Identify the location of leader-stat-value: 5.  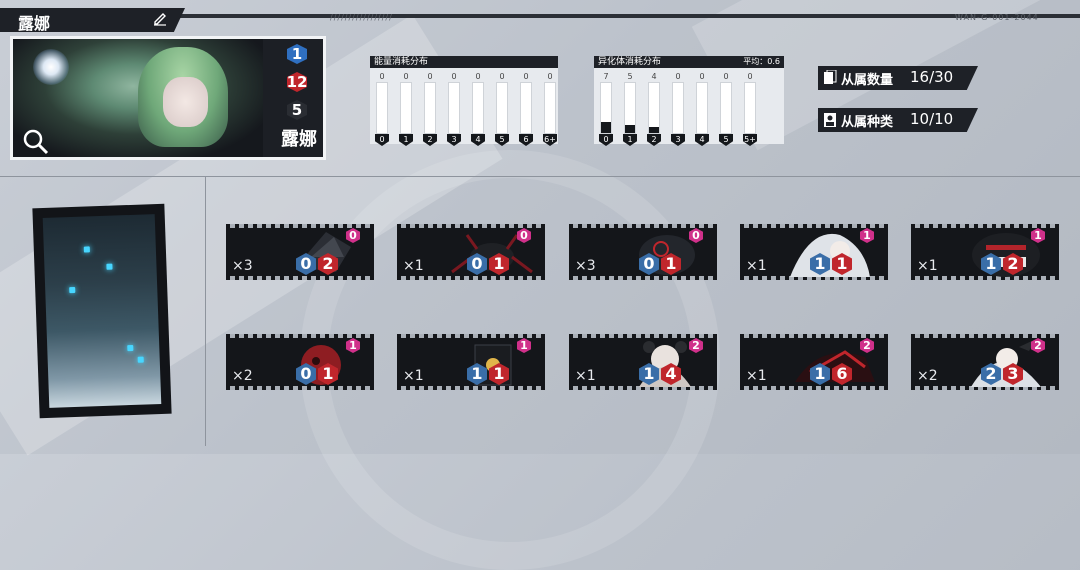
(297, 110).